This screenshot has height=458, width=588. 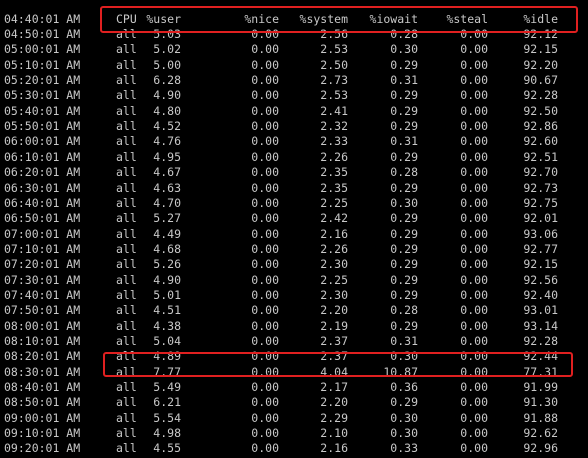 I want to click on table-row: 05:10:01 AM all 5.00 0.00 2.50 0.29 0.00 92.20, so click(x=294, y=65).